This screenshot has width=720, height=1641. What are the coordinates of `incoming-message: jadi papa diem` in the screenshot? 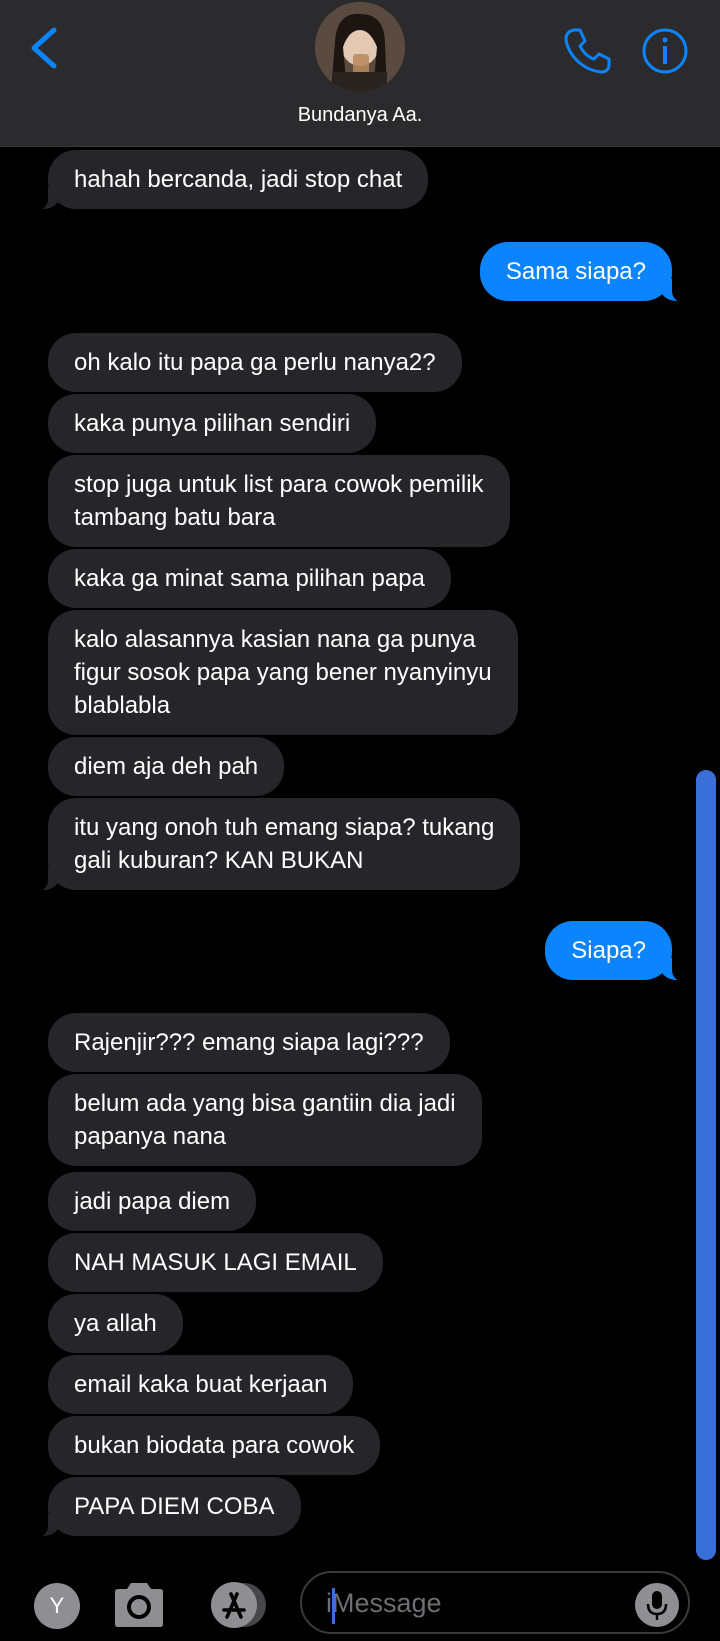 It's located at (152, 1201).